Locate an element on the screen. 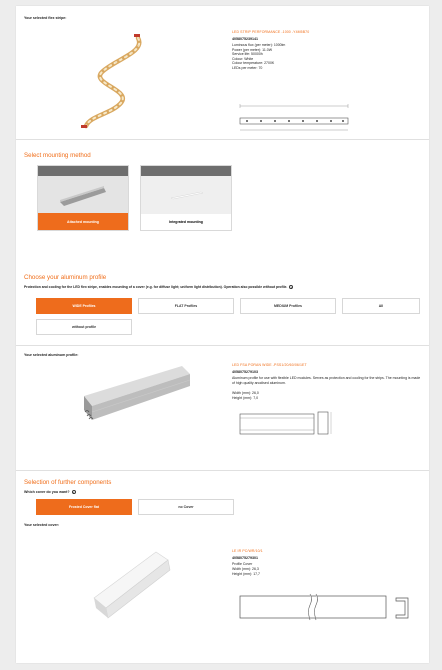 The height and width of the screenshot is (670, 442). strip-article-number: 4058075239141 is located at coordinates (245, 39).